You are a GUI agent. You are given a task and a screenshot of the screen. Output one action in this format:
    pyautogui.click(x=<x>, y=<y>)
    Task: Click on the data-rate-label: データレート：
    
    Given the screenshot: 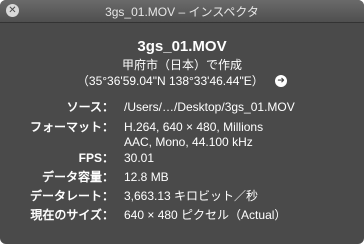 What is the action you would take?
    pyautogui.click(x=71, y=196)
    